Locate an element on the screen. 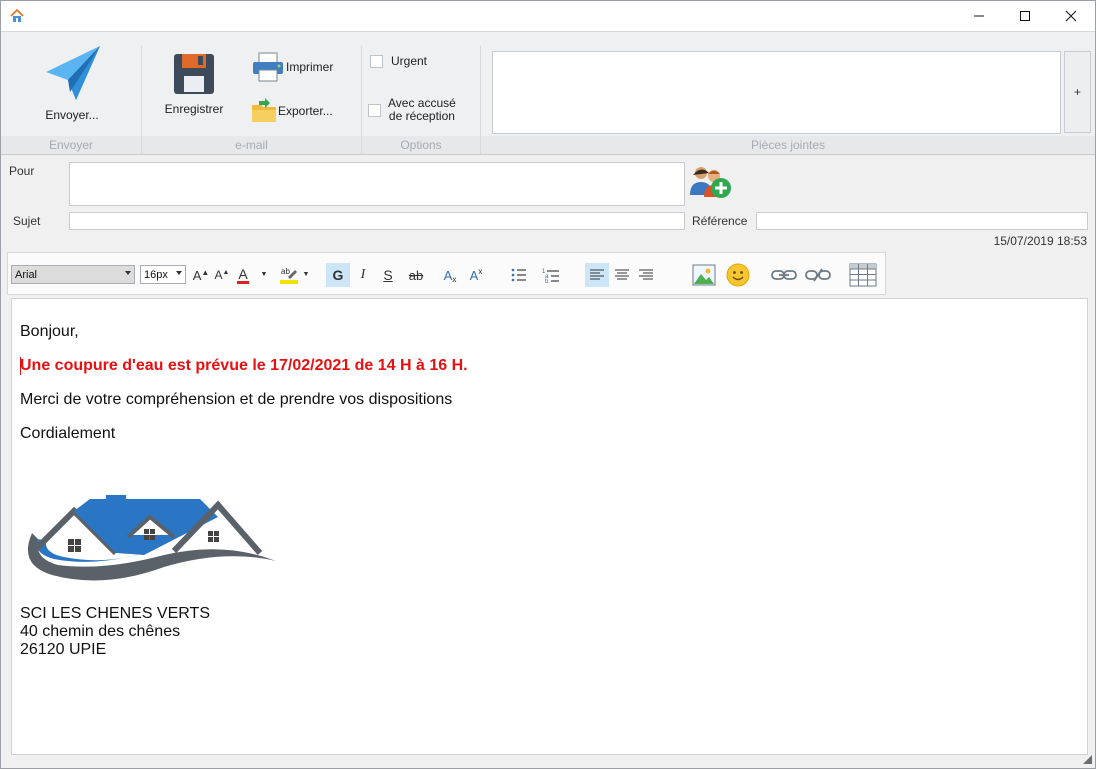  shrink-font-button: A ▲ is located at coordinates (222, 275).